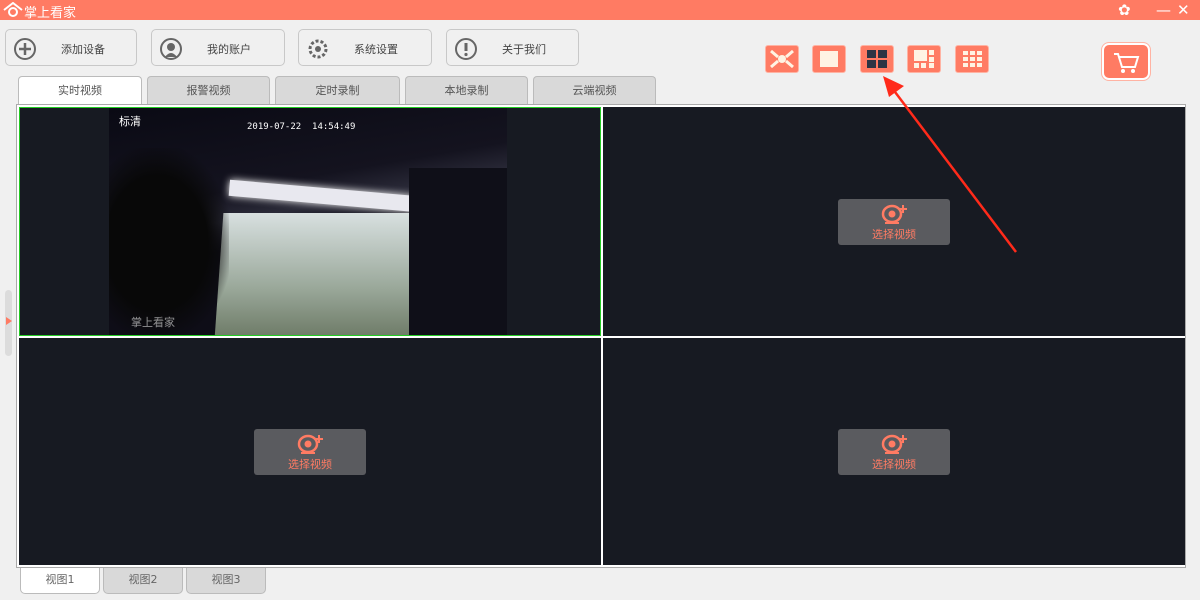 The width and height of the screenshot is (1200, 600). What do you see at coordinates (226, 581) in the screenshot?
I see `view-tab-3: 视图3` at bounding box center [226, 581].